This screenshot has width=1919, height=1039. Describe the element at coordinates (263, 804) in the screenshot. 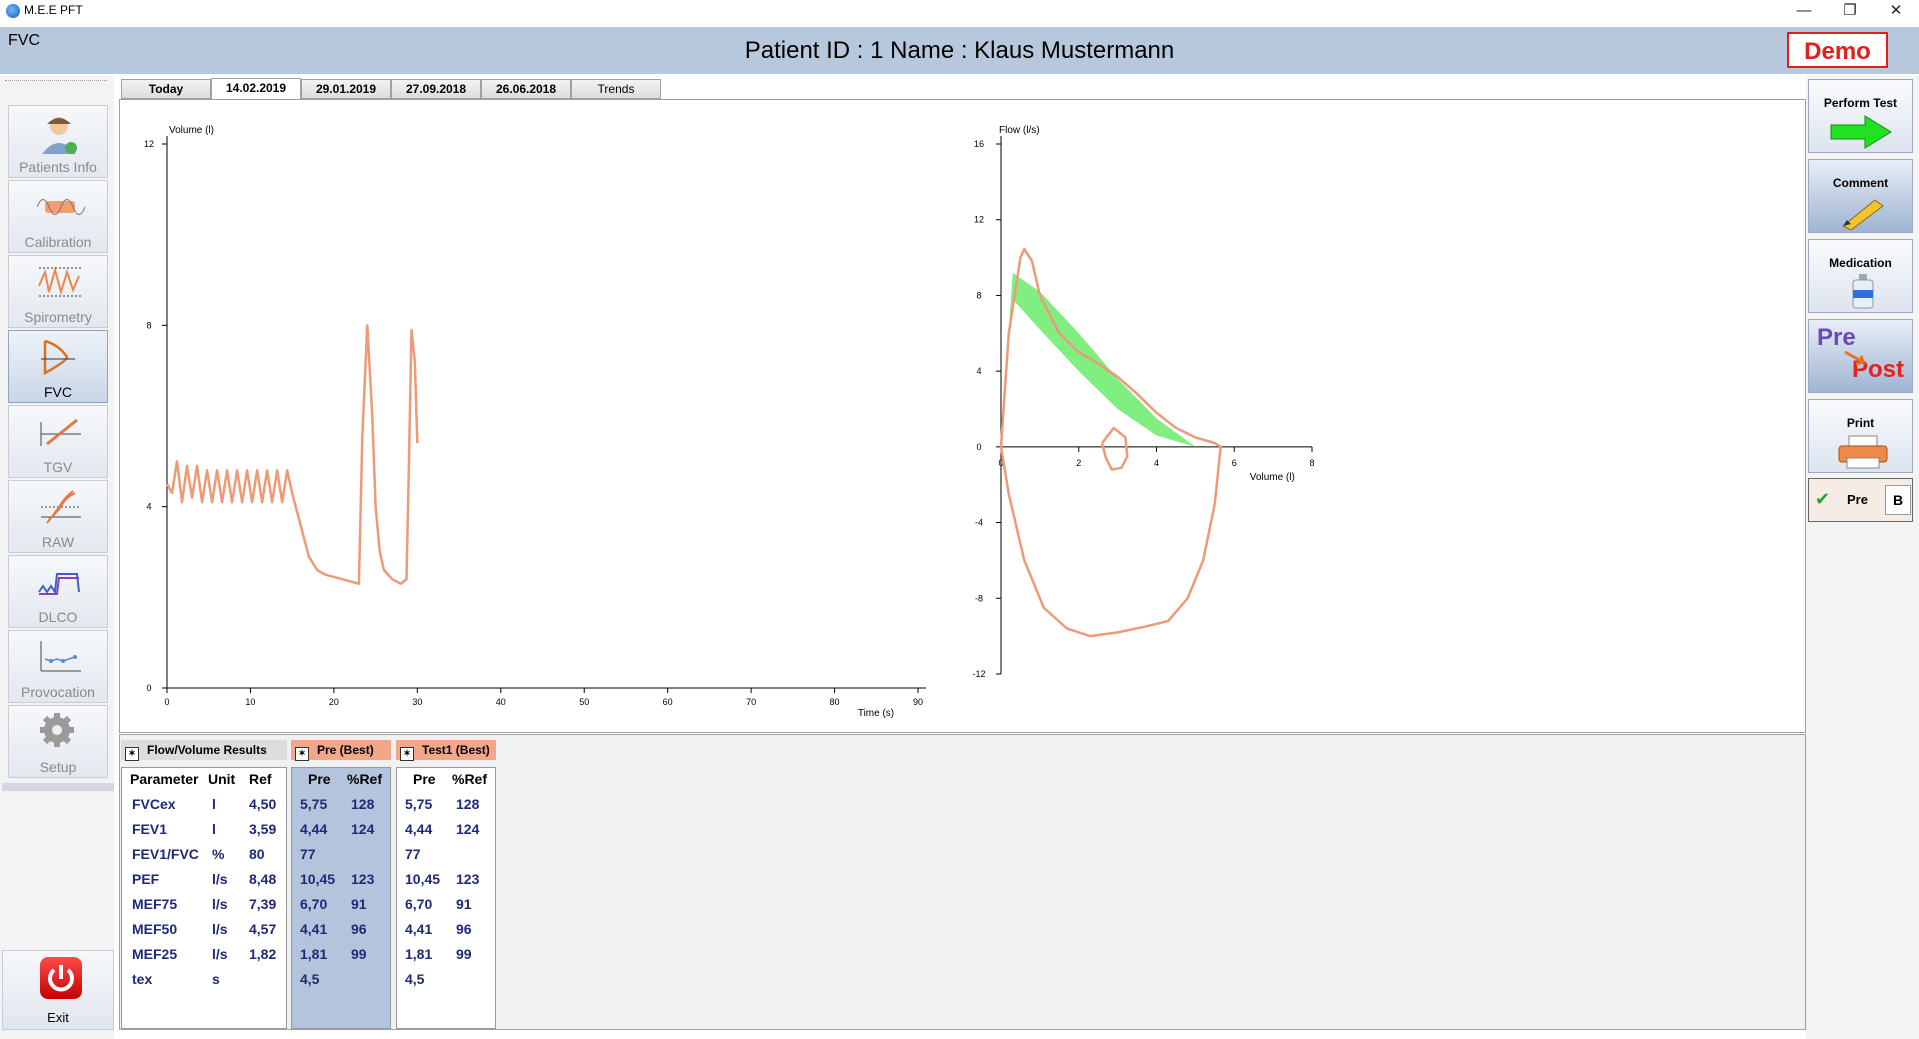

I see `ref-cell: 4,50` at that location.